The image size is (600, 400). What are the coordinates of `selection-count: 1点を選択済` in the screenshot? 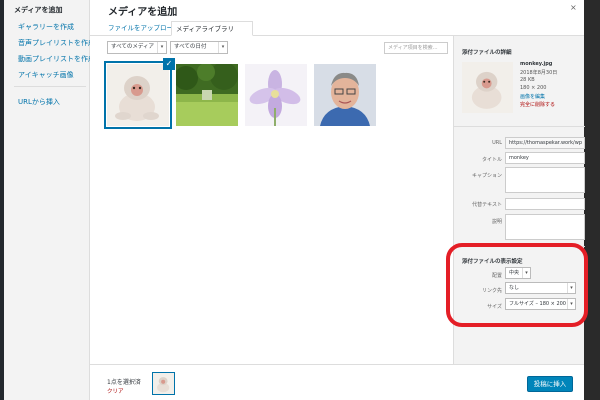 It's located at (124, 382).